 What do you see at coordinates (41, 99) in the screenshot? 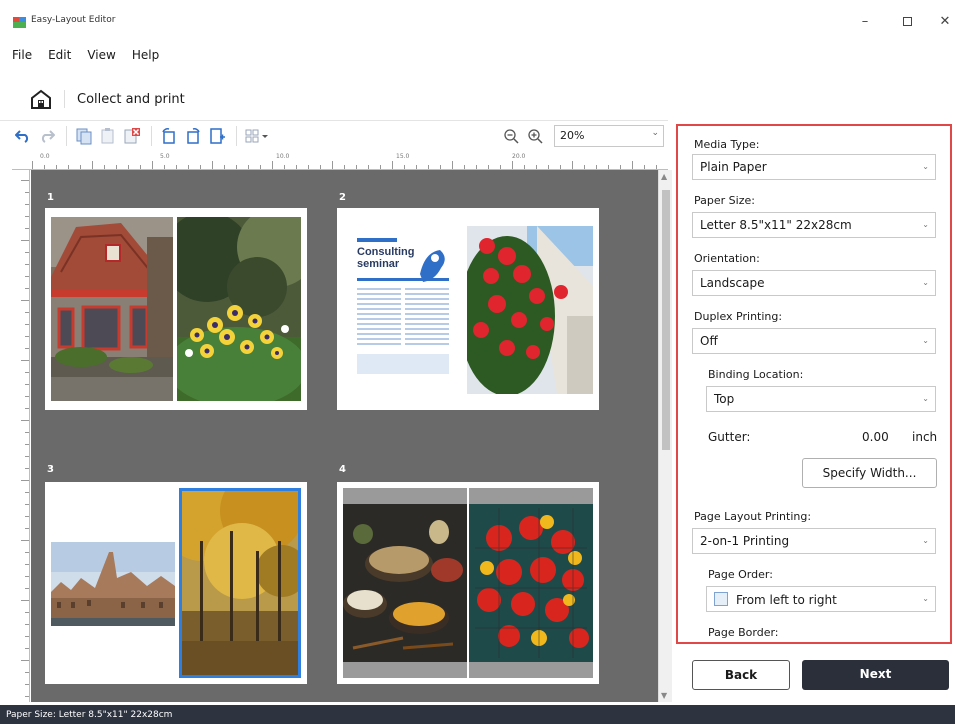
I see `home-icon` at bounding box center [41, 99].